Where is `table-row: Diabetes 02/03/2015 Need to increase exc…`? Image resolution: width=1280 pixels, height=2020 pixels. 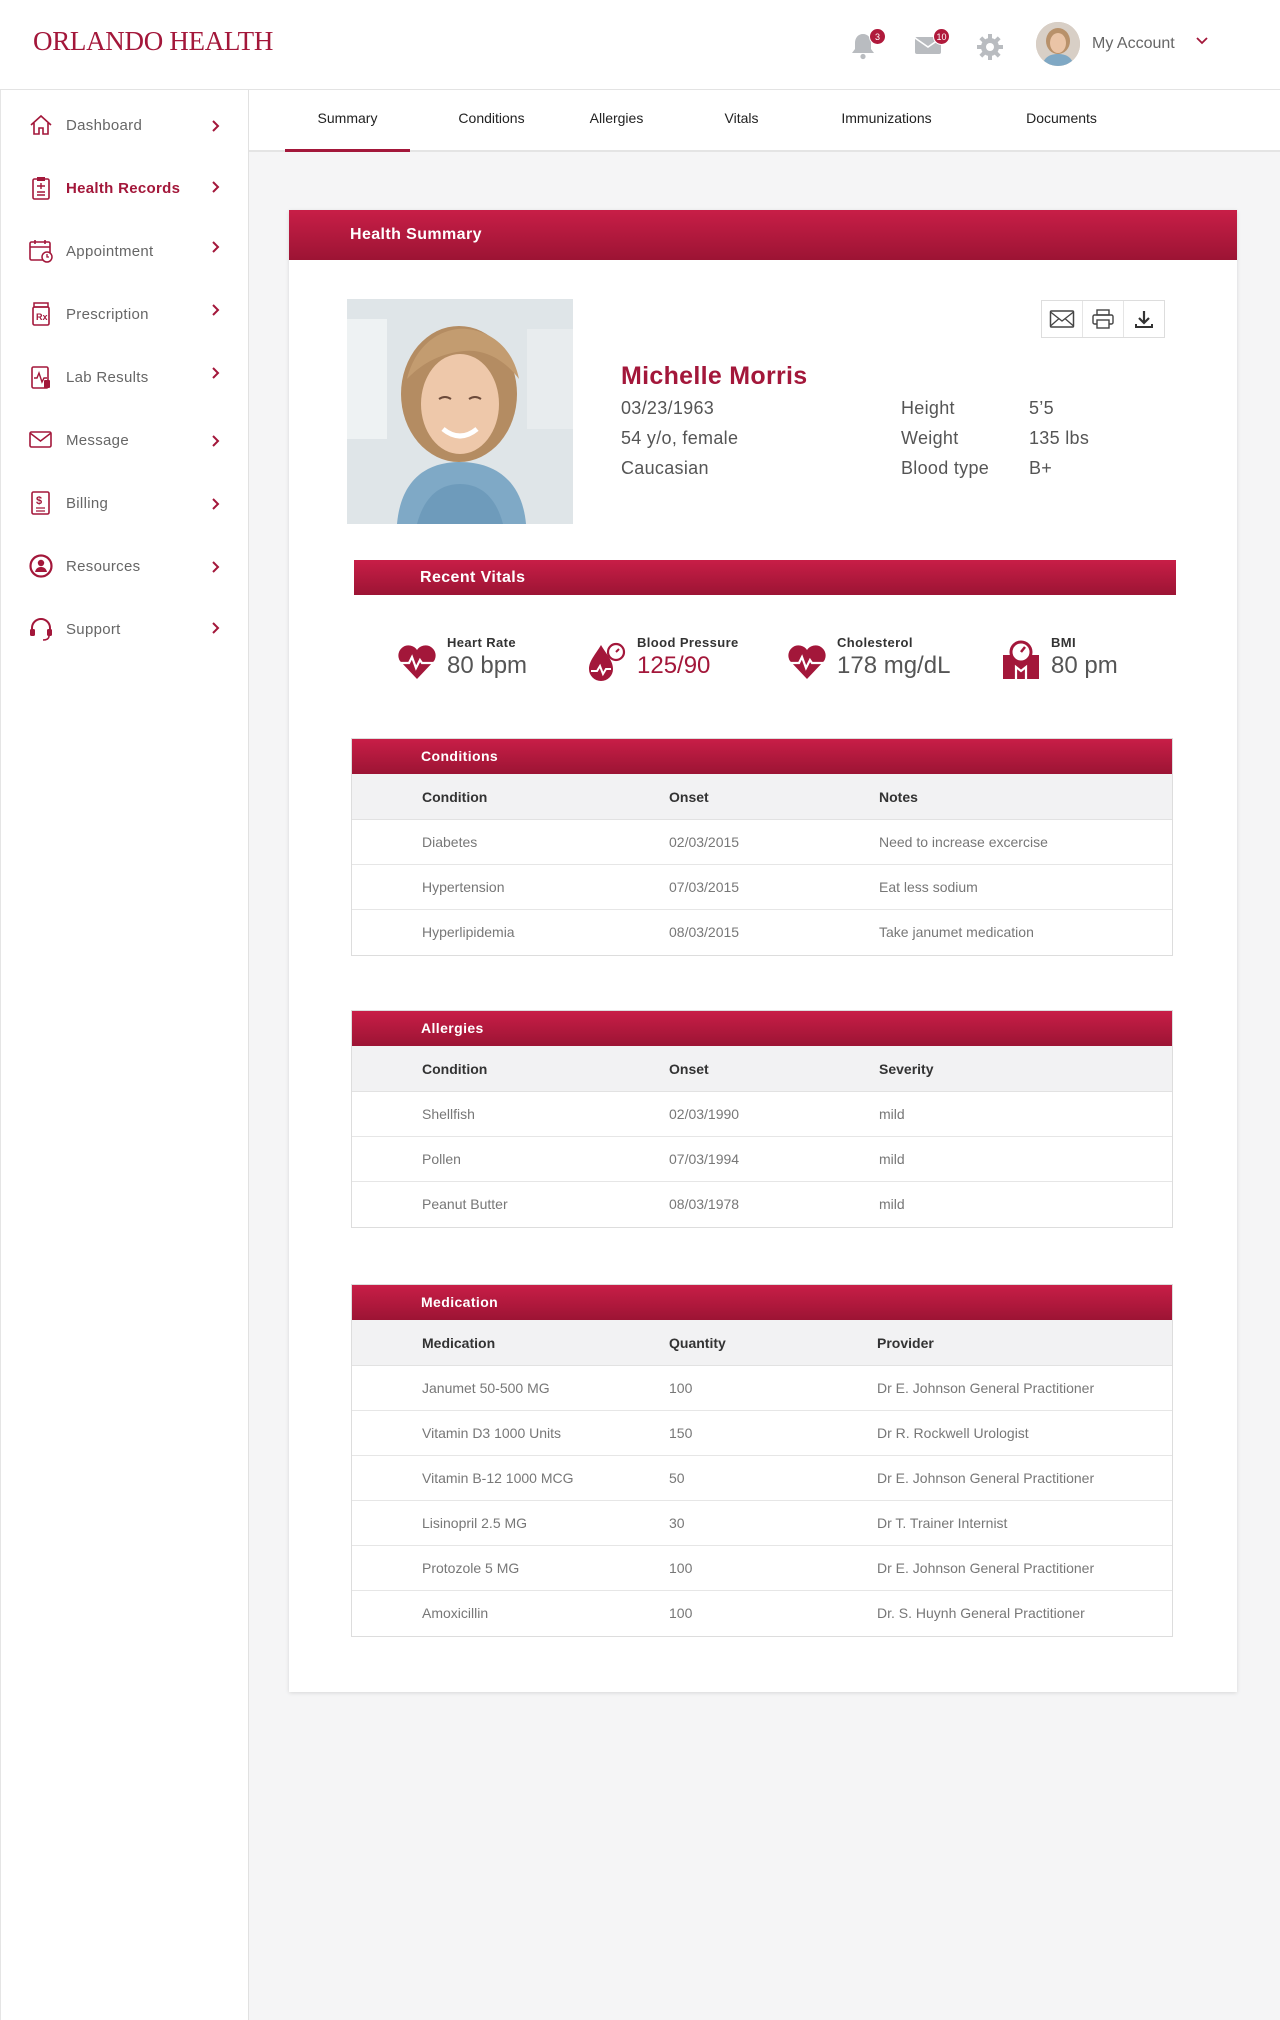
table-row: Diabetes 02/03/2015 Need to increase exc… is located at coordinates (762, 842).